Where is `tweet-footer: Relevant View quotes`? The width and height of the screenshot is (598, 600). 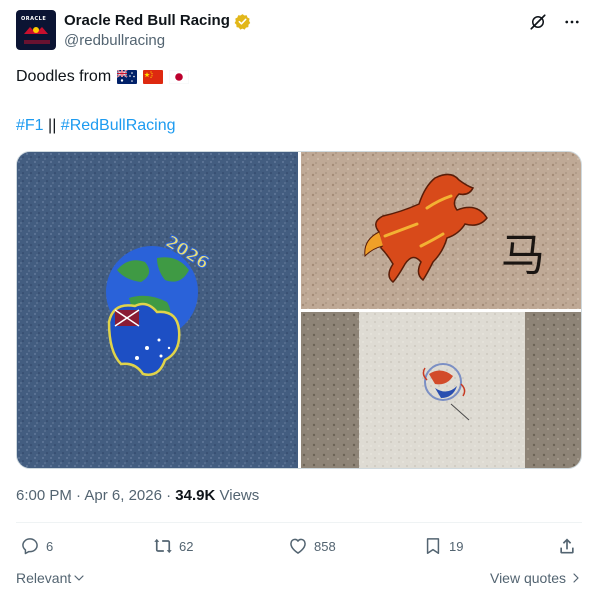
tweet-footer: Relevant View quotes is located at coordinates (299, 580).